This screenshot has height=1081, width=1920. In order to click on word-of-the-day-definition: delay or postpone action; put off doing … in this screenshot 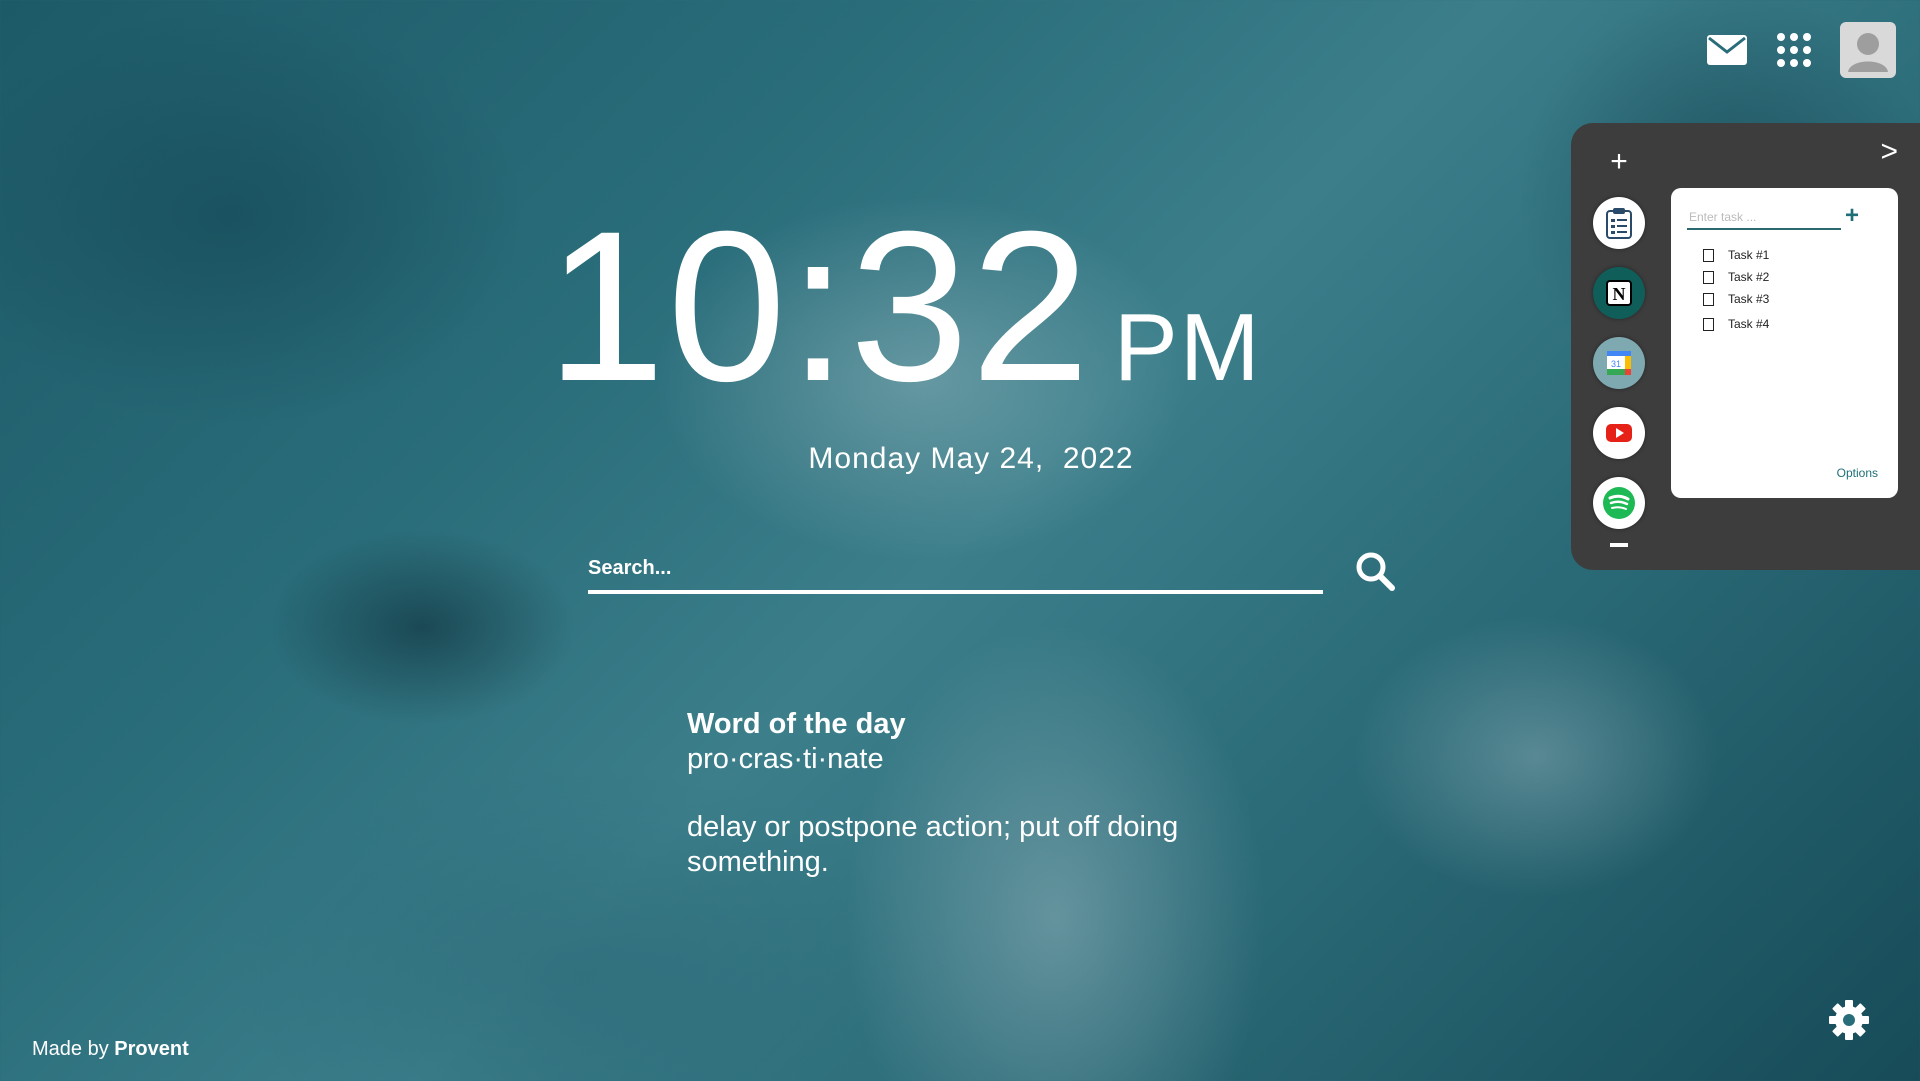, I will do `click(933, 844)`.